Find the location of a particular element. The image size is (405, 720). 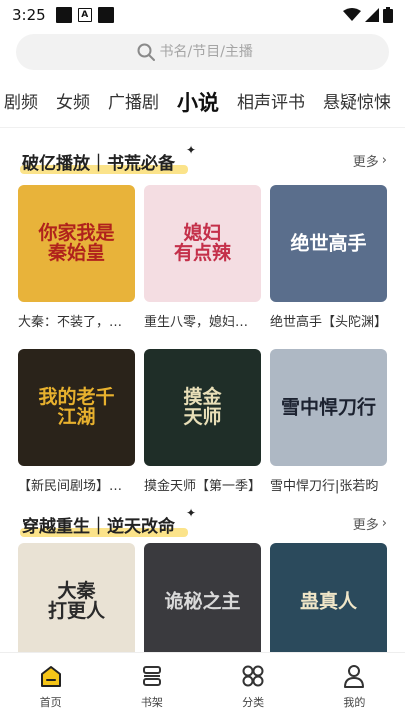

section-title: 穿越重生｜逆天改命 is located at coordinates (98, 527).